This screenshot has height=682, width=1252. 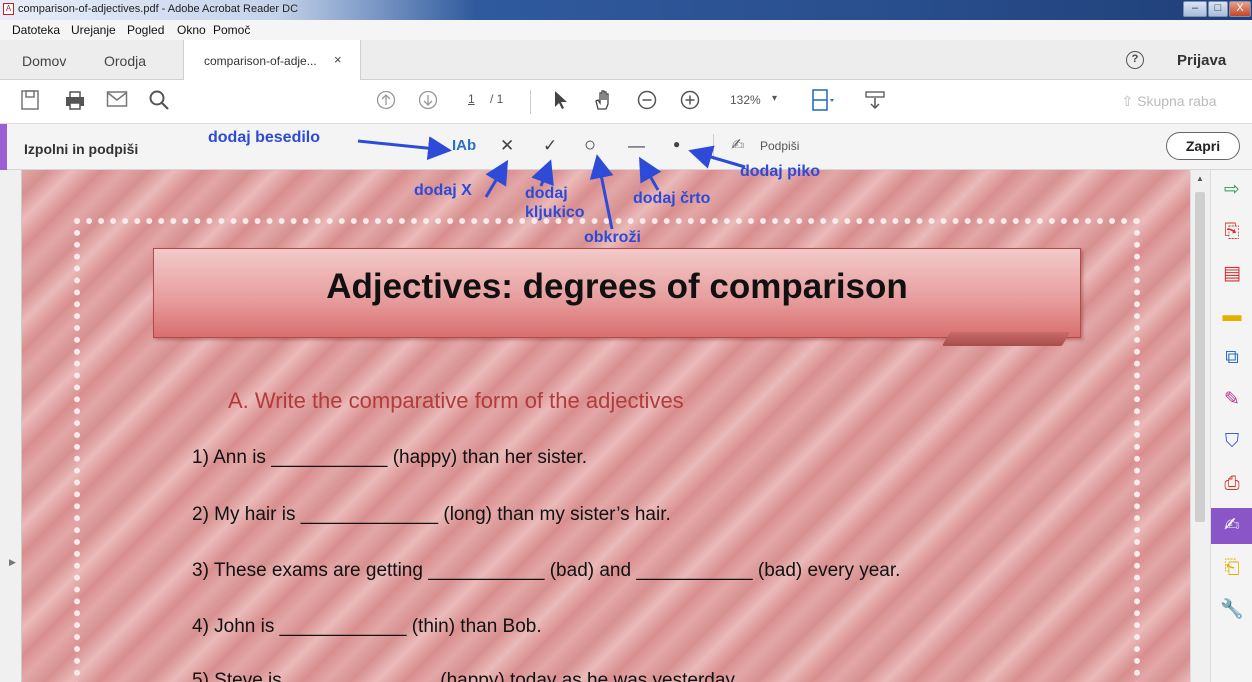 What do you see at coordinates (1135, 60) in the screenshot?
I see `help-icon: ?` at bounding box center [1135, 60].